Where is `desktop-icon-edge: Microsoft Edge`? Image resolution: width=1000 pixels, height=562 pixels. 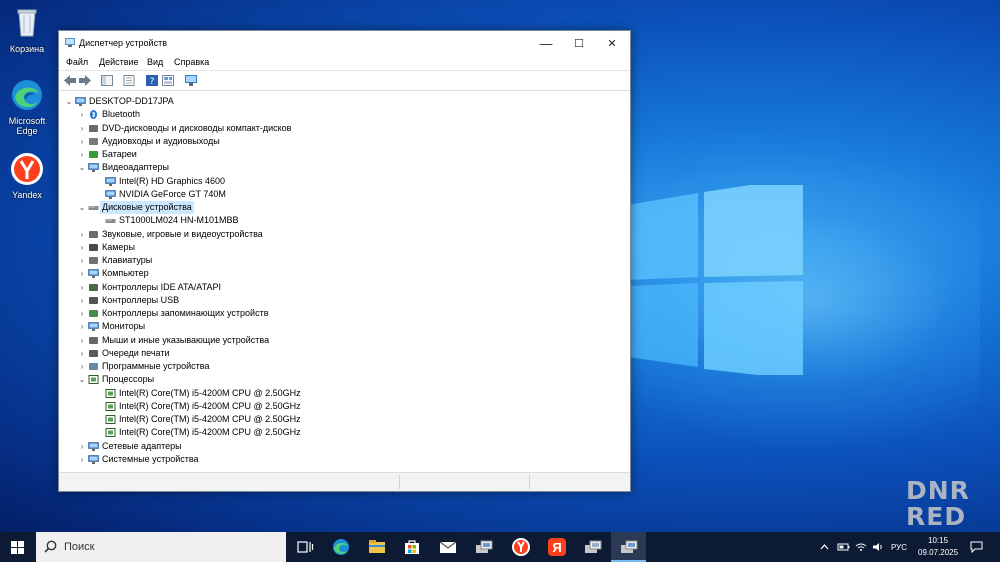 desktop-icon-edge: Microsoft Edge is located at coordinates (27, 107).